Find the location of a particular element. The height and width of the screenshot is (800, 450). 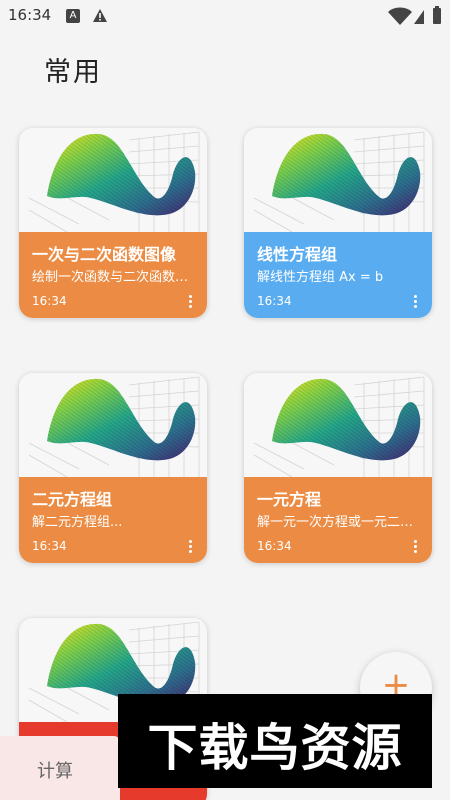

bottom-nav-label: 计算 is located at coordinates (55, 771).